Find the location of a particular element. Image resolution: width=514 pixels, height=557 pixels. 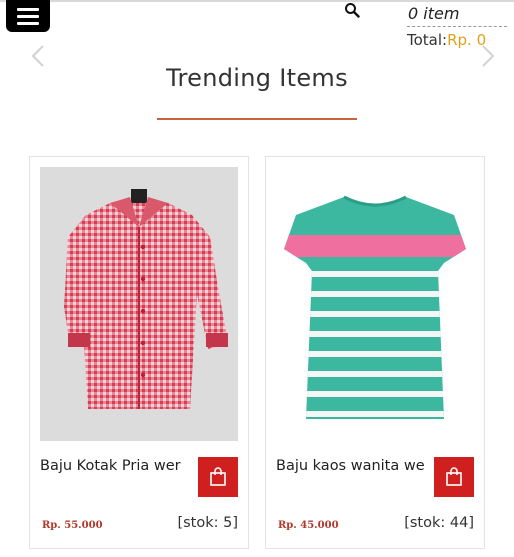

top-border is located at coordinates (257, 1).